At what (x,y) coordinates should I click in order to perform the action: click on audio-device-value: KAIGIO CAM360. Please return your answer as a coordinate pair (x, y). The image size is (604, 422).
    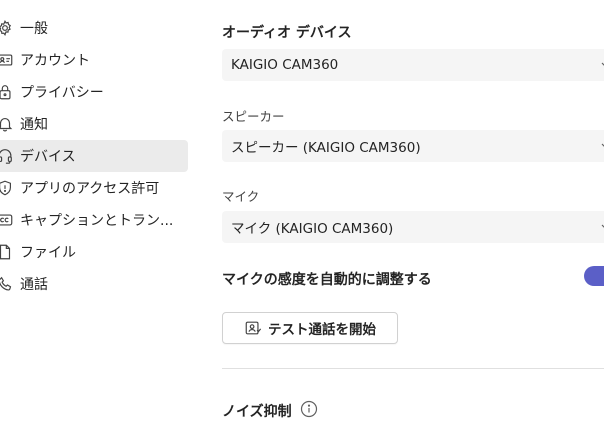
    Looking at the image, I should click on (285, 65).